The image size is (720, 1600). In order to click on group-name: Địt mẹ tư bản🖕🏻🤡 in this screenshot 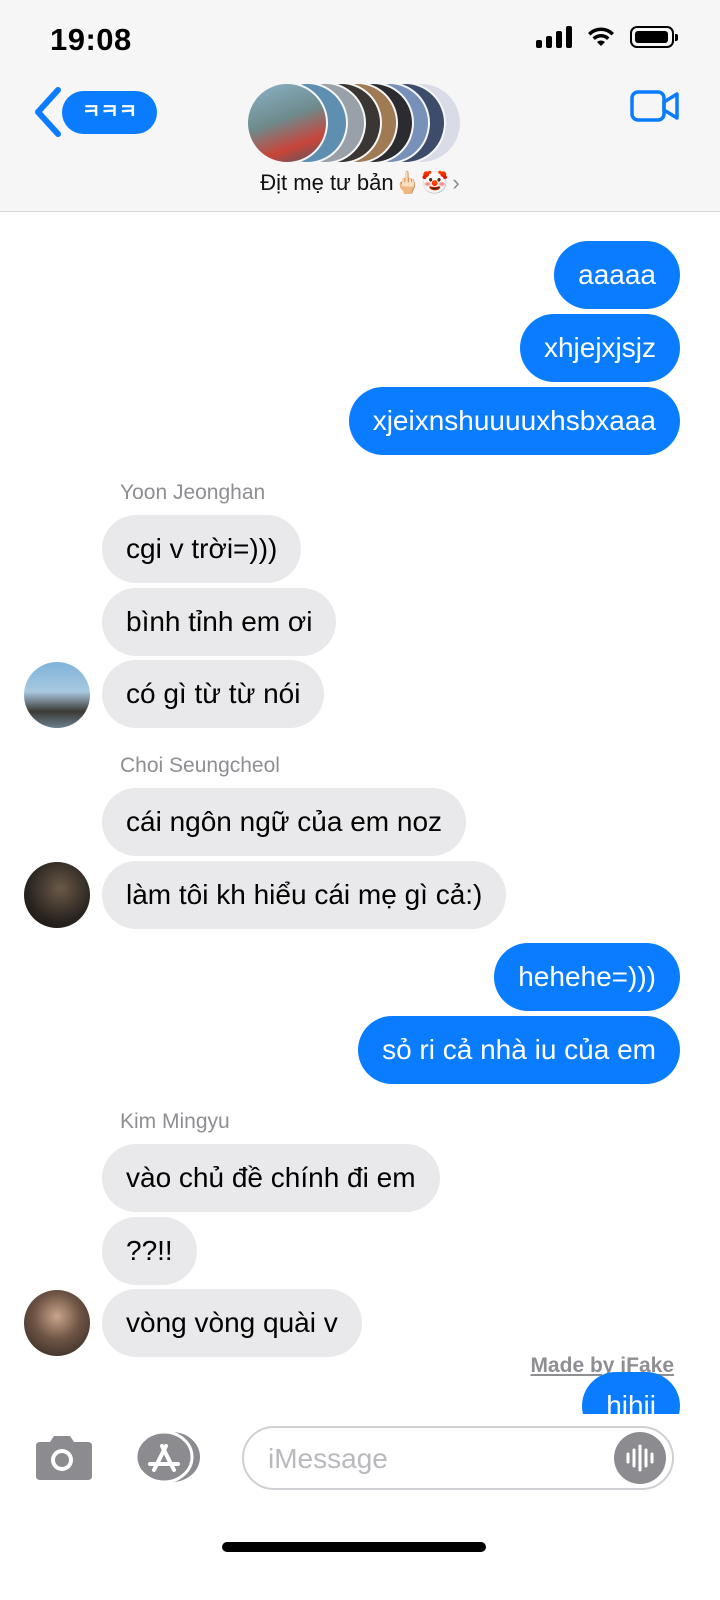, I will do `click(354, 182)`.